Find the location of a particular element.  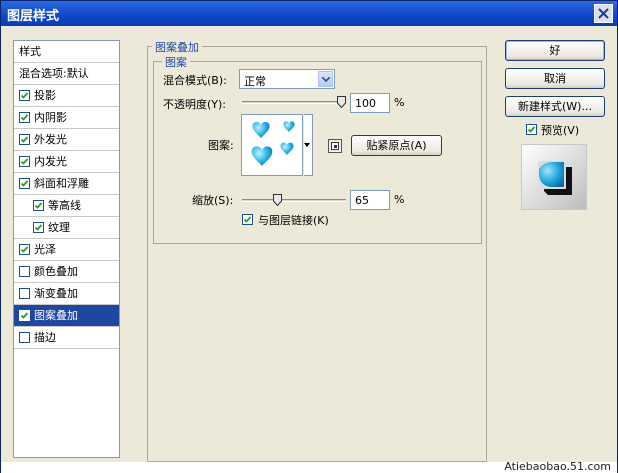

blue-hearts-pattern-icon is located at coordinates (273, 144).